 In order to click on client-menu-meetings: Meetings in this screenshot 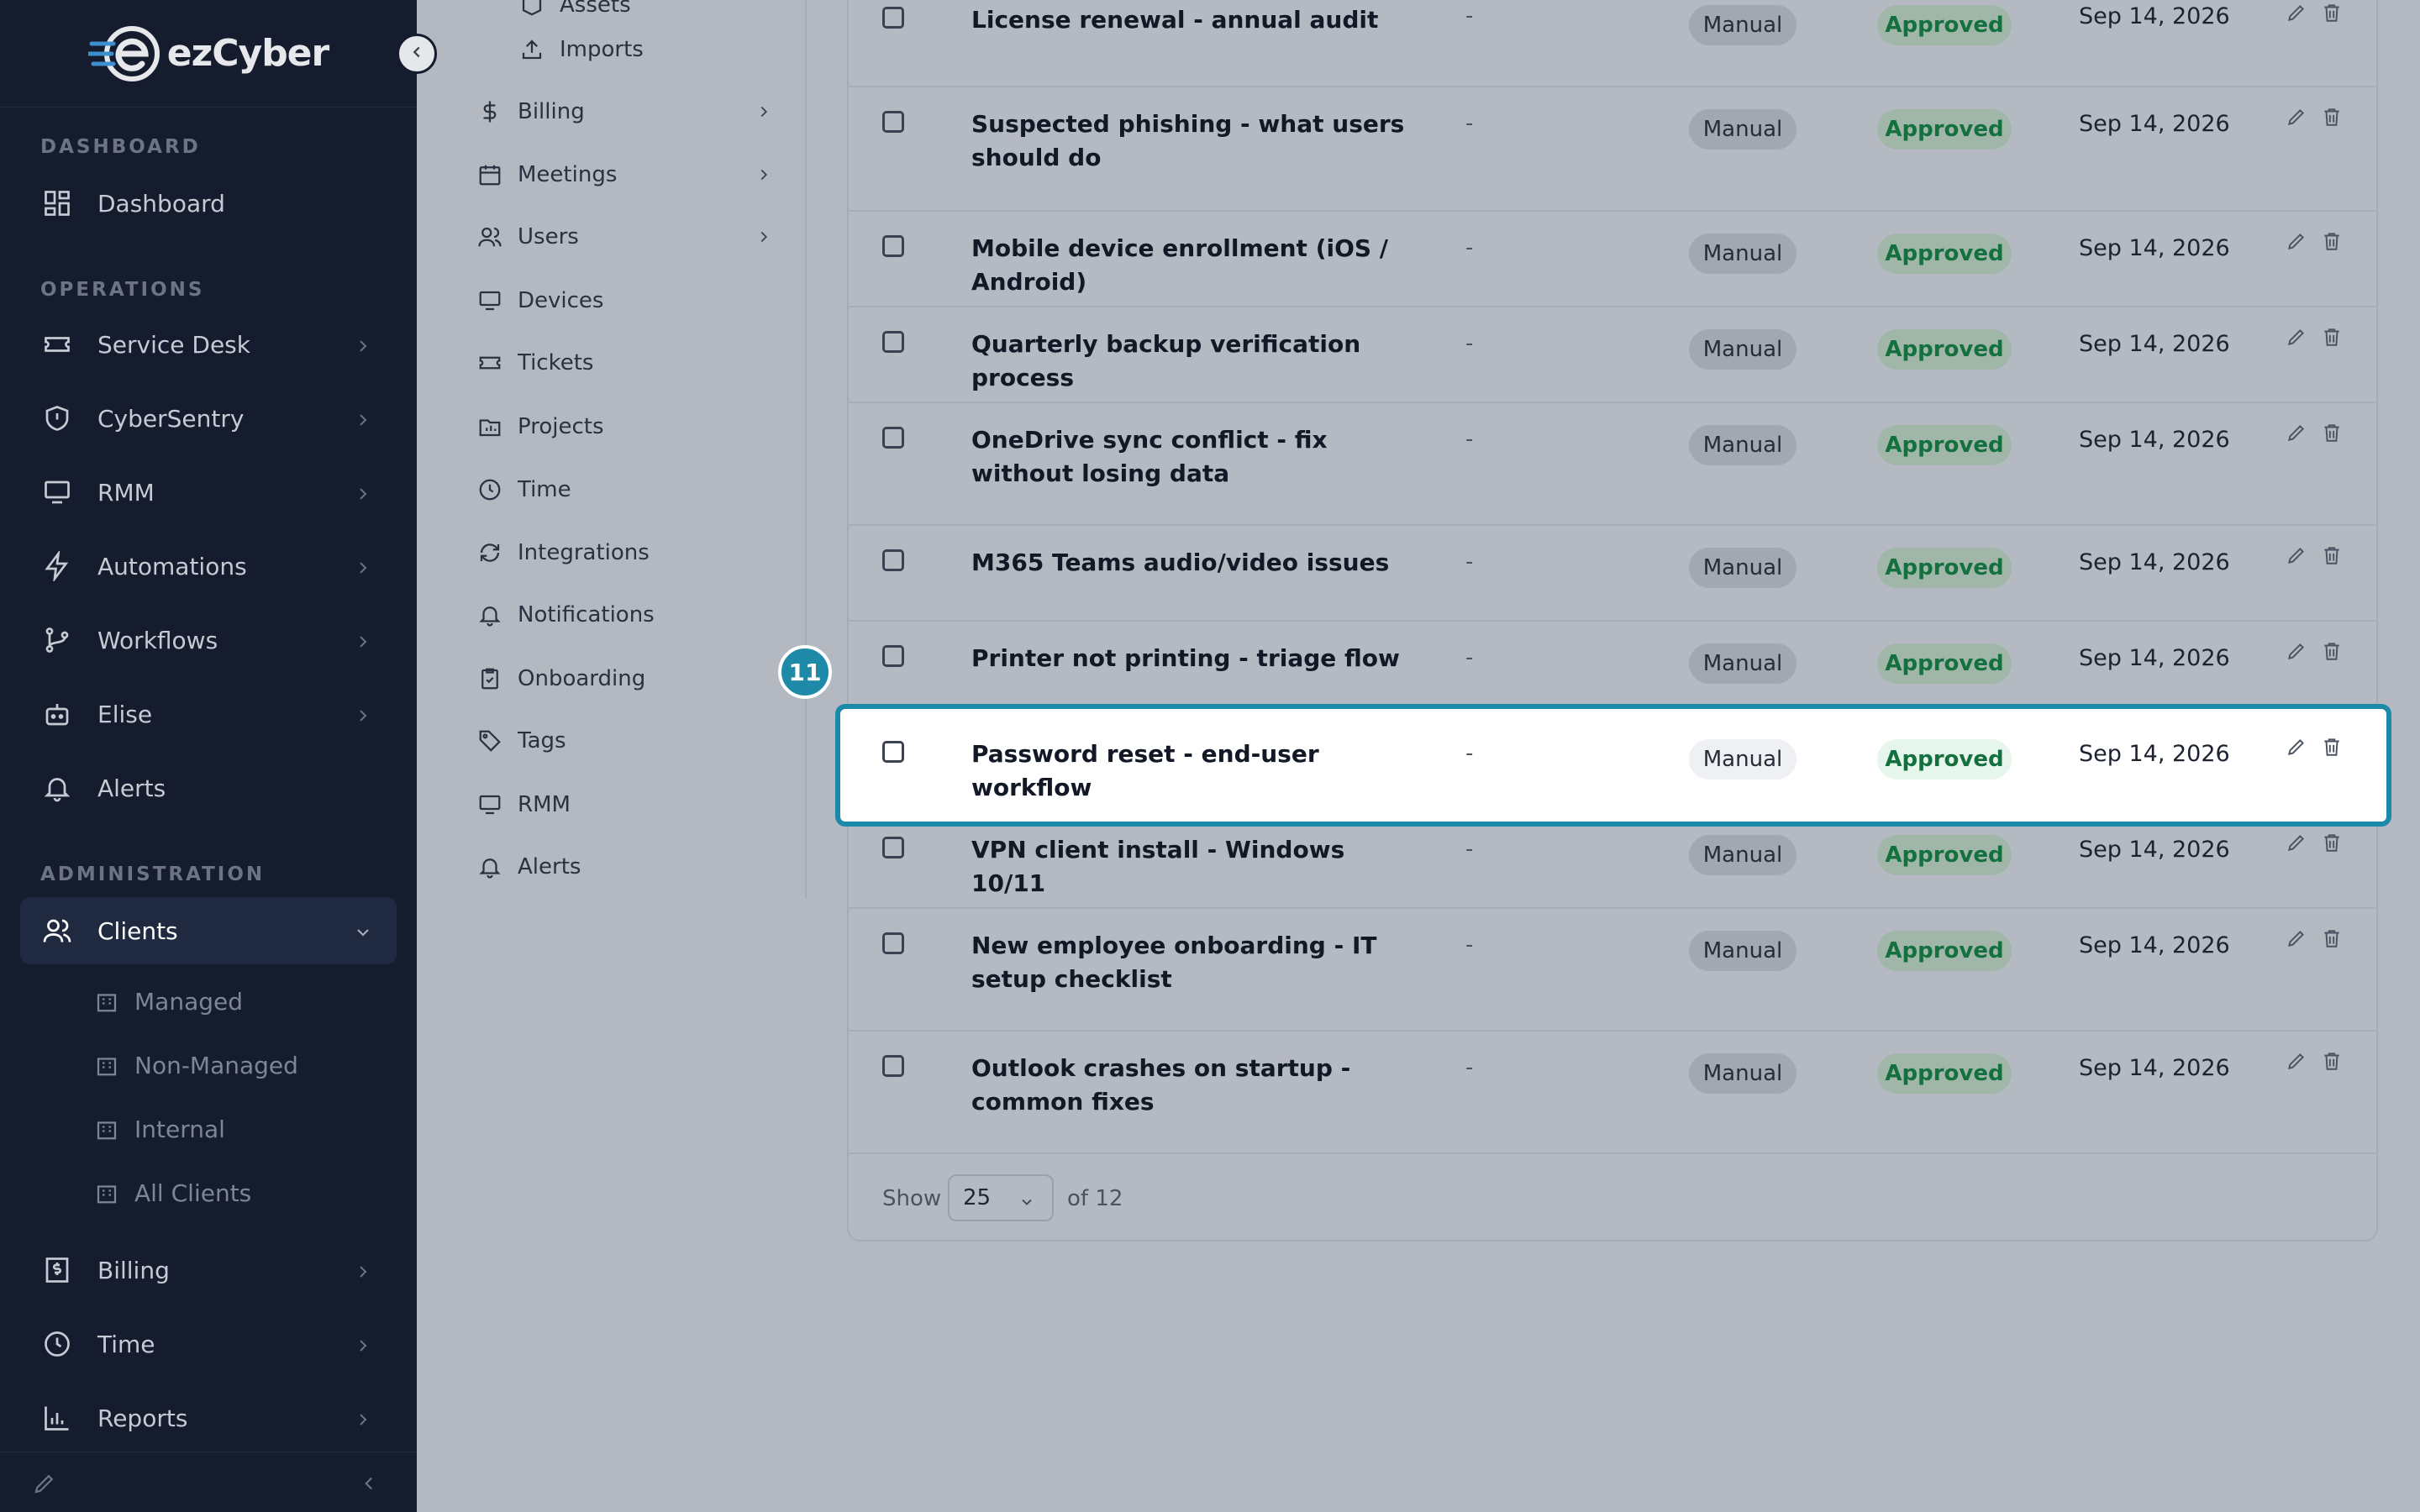, I will do `click(547, 174)`.